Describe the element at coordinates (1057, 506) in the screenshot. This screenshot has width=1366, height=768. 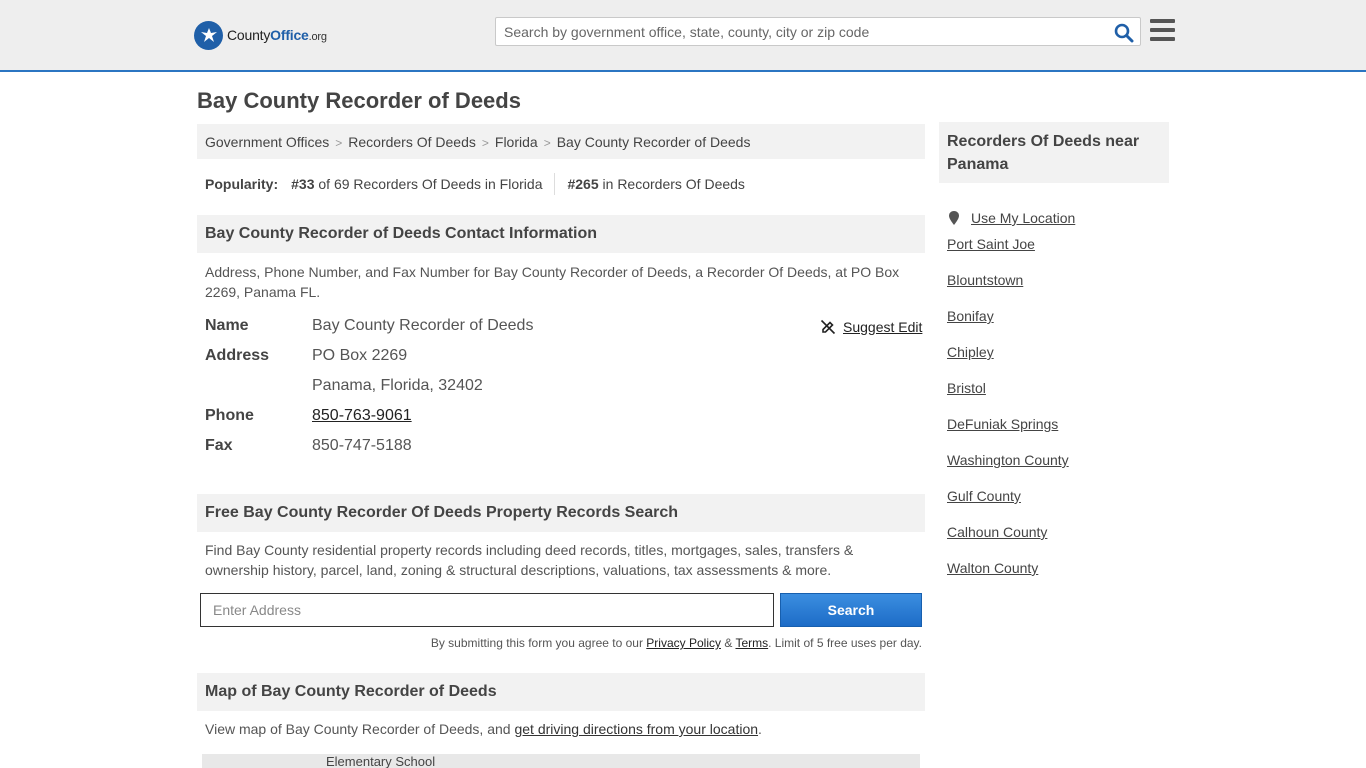
I see `list-item: Gulf County` at that location.